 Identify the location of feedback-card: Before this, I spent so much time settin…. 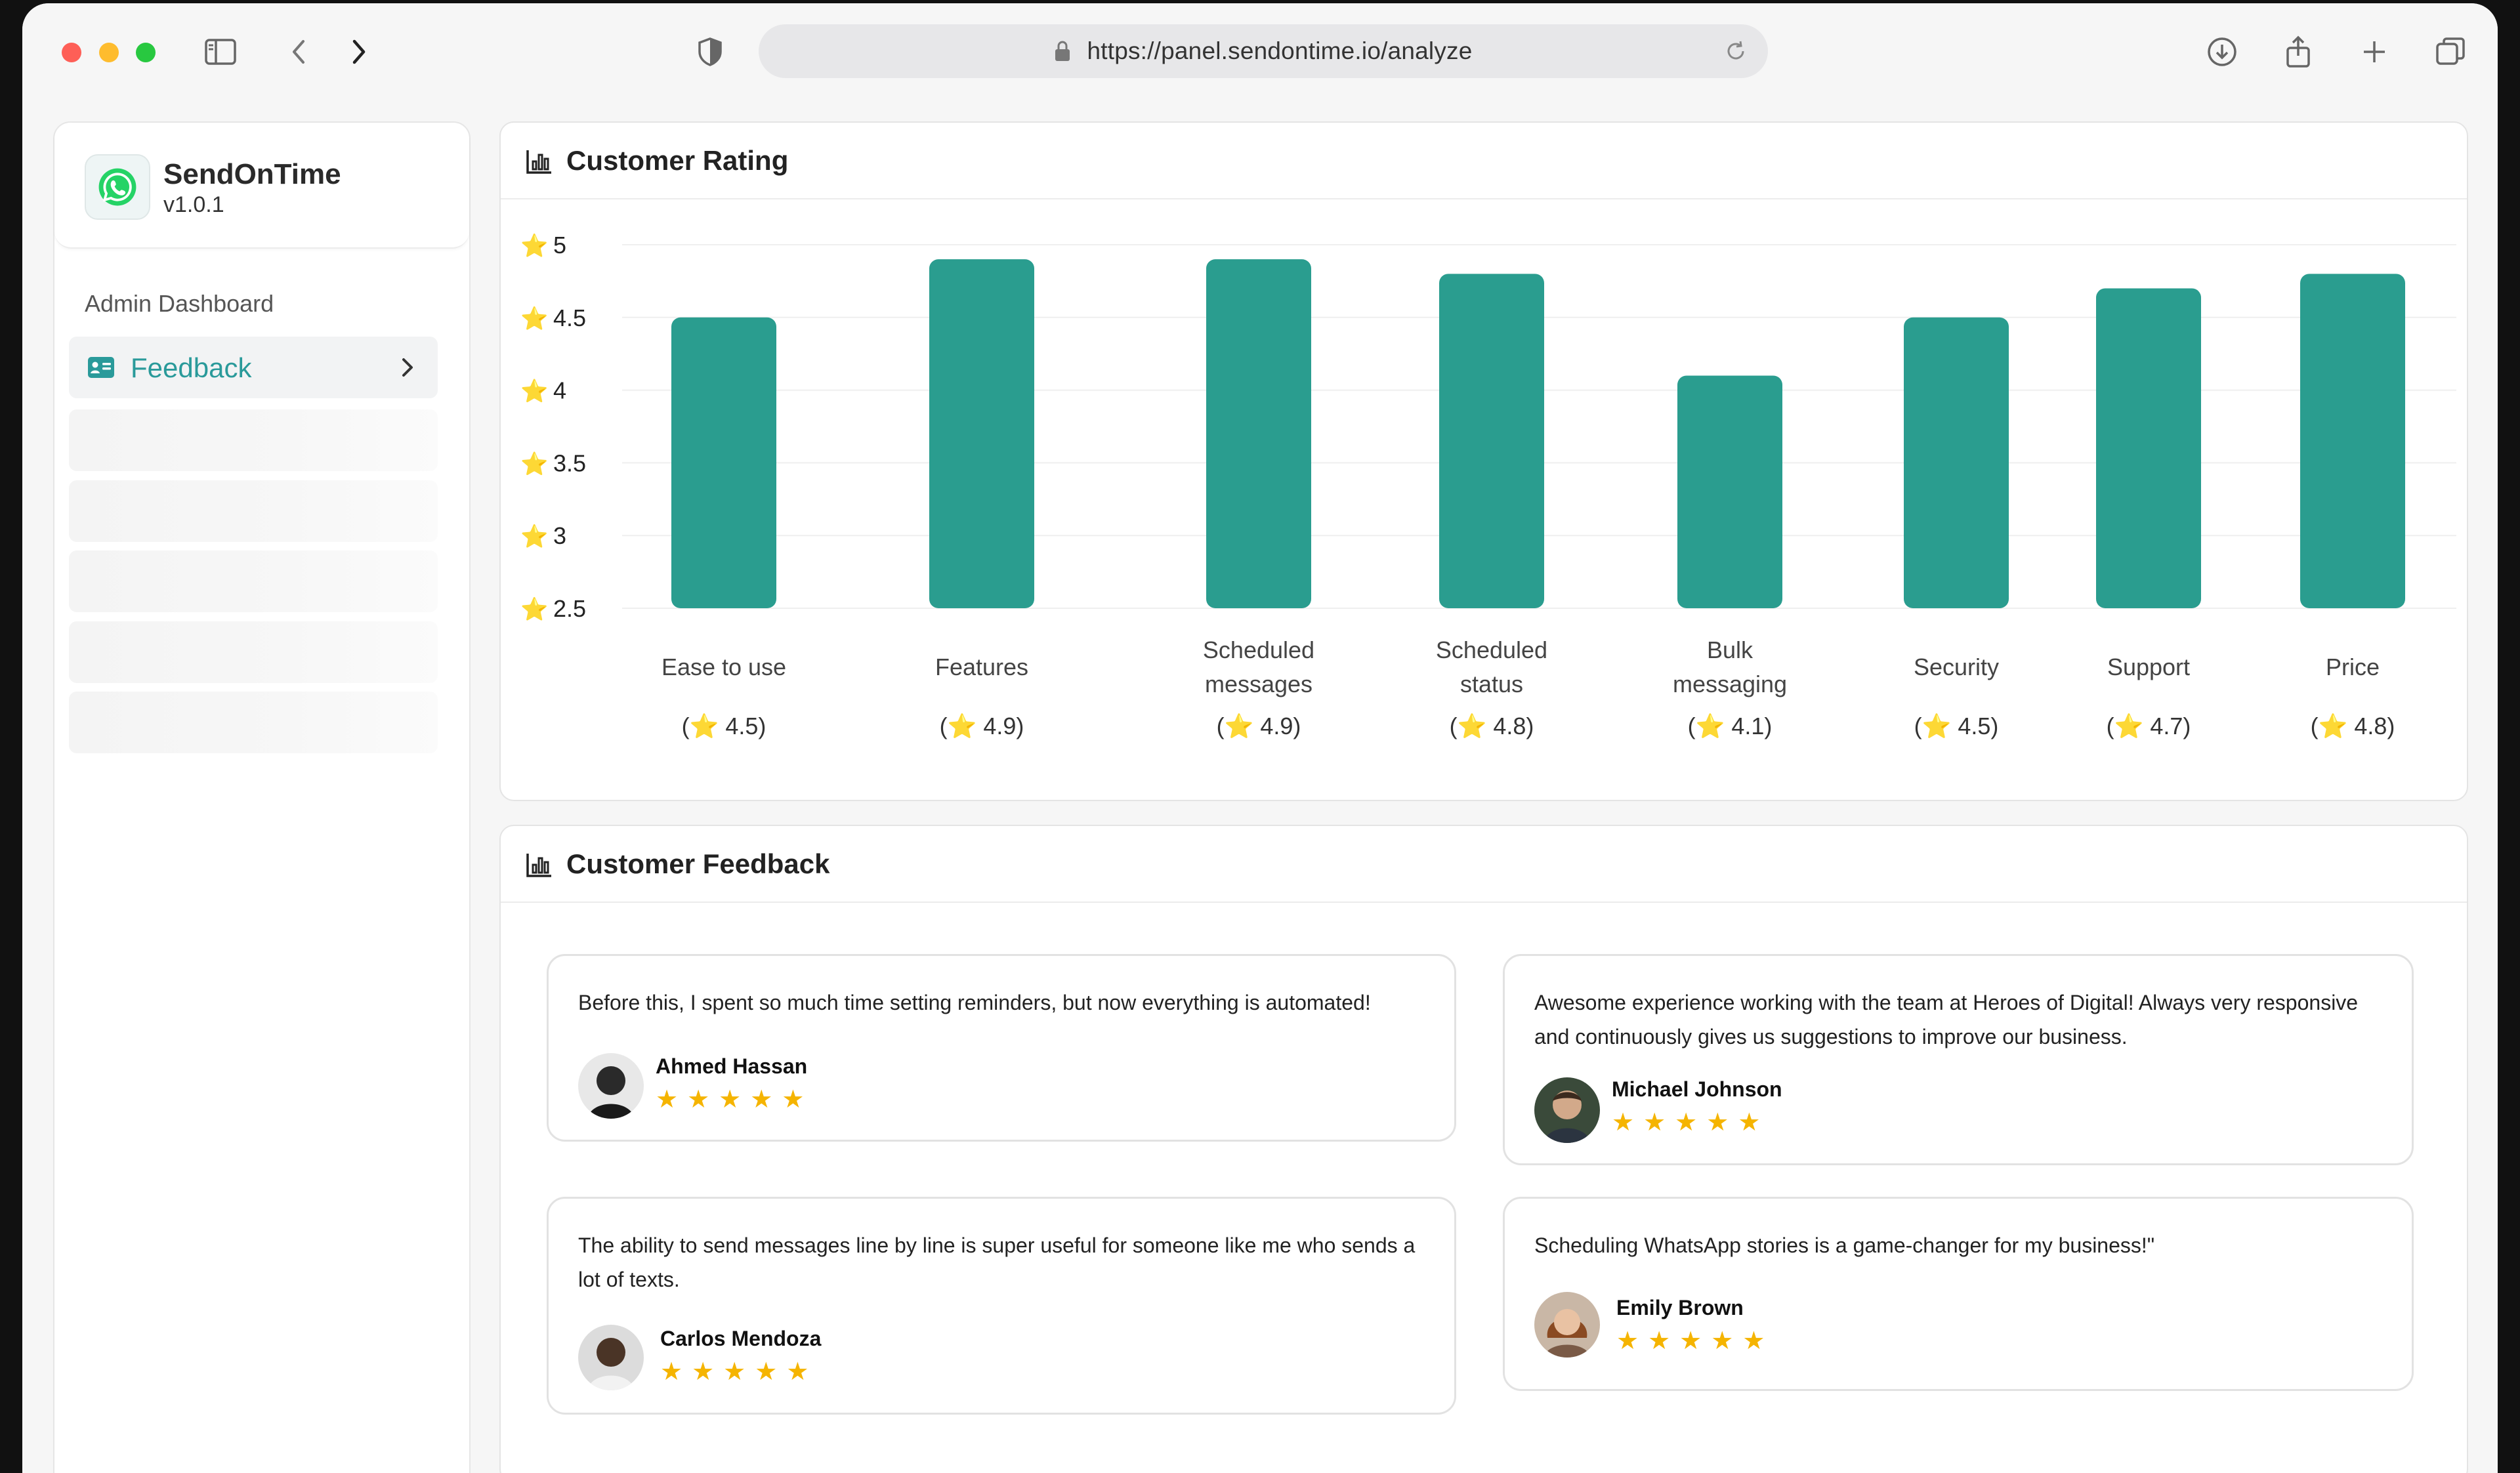
(1001, 1048).